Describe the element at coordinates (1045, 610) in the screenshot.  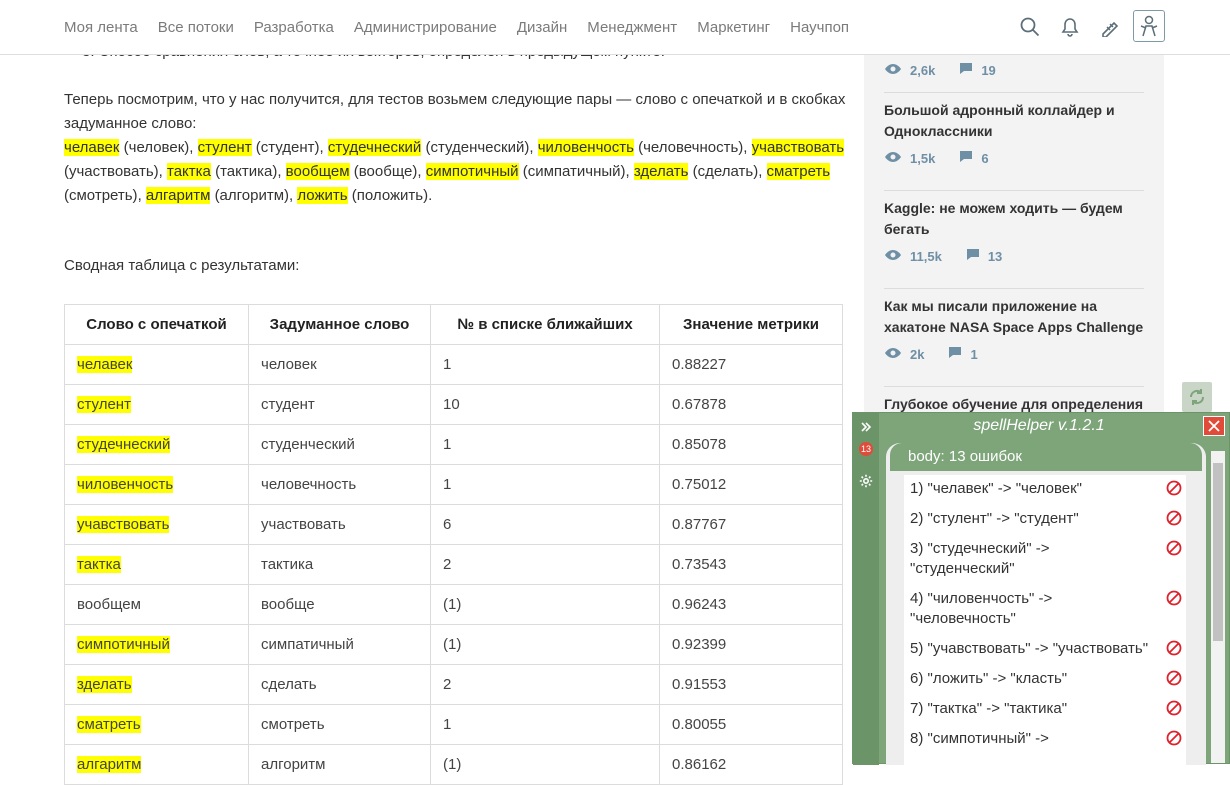
I see `error-item: 4) "чиловенчость" -> "человечность"` at that location.